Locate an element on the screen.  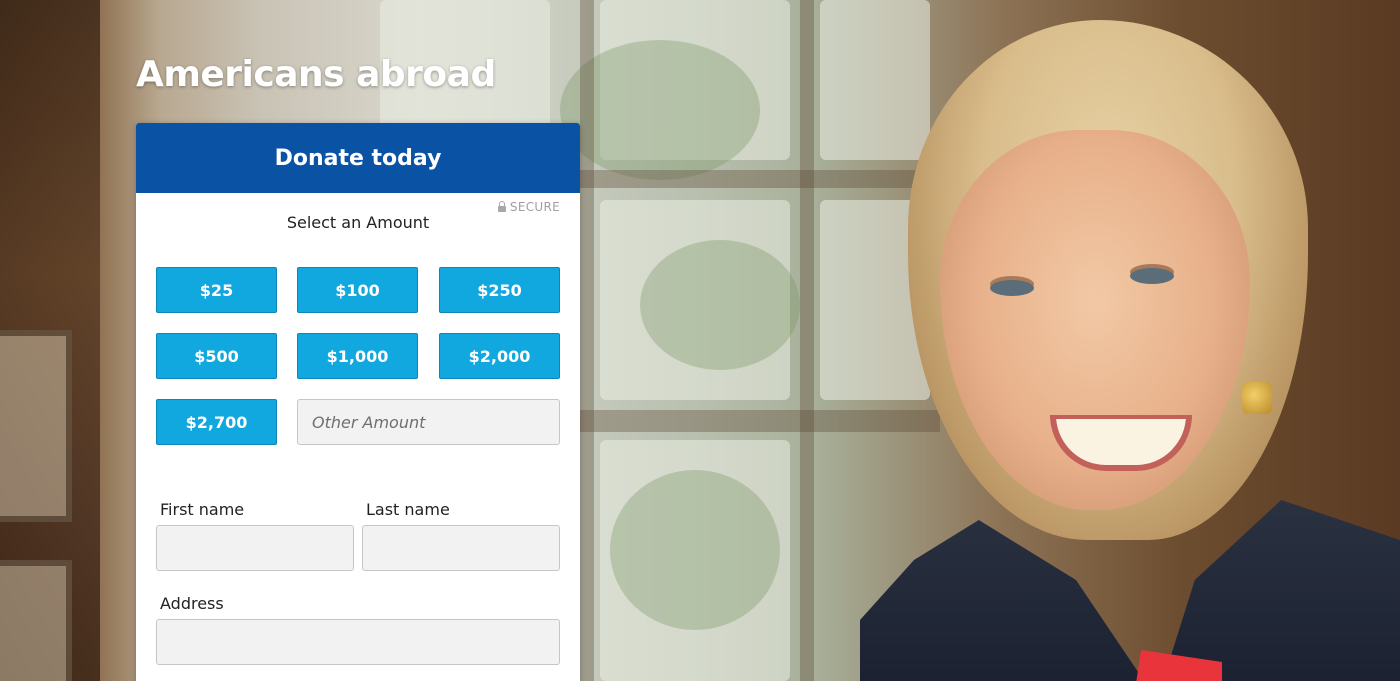
portrait-earring is located at coordinates (1257, 398).